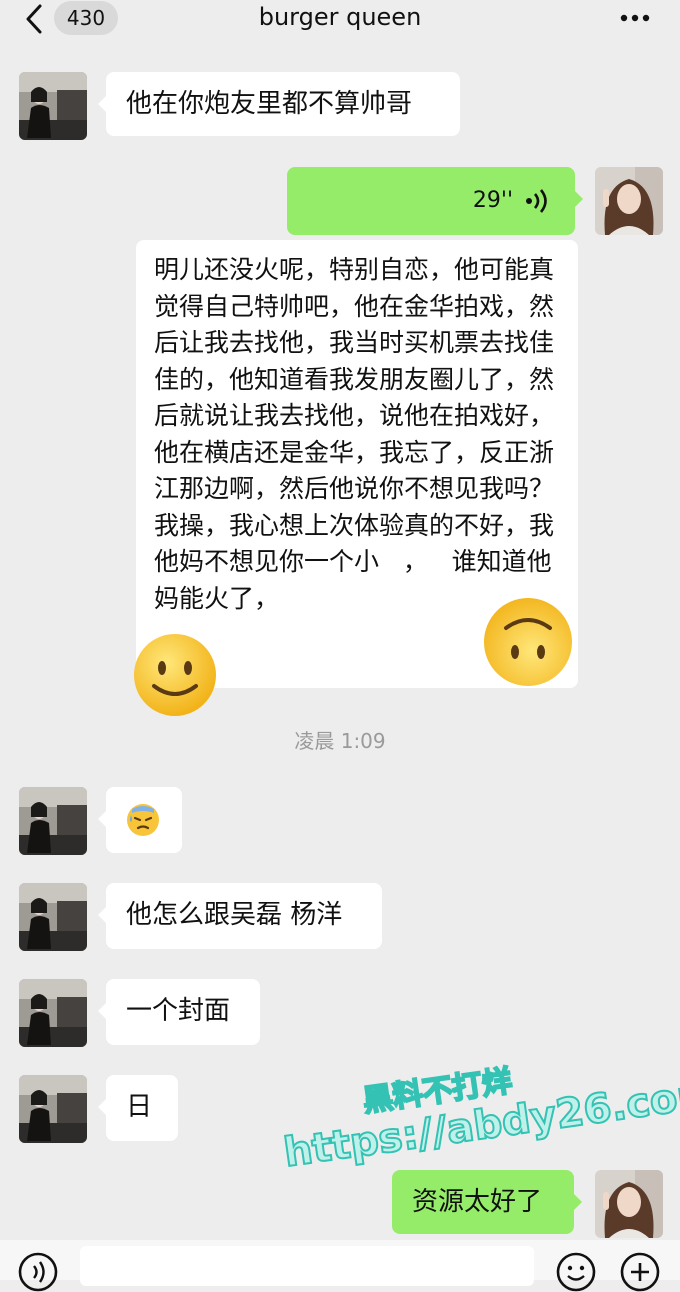 This screenshot has width=680, height=1292. I want to click on upside-down-emoji-icon, so click(528, 642).